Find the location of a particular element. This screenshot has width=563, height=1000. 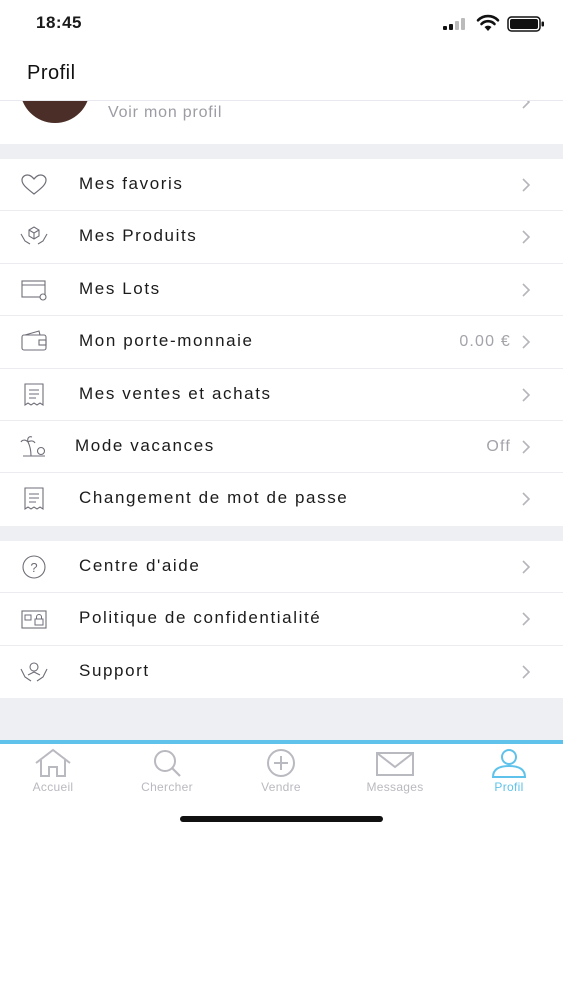

box-icon is located at coordinates (34, 290).